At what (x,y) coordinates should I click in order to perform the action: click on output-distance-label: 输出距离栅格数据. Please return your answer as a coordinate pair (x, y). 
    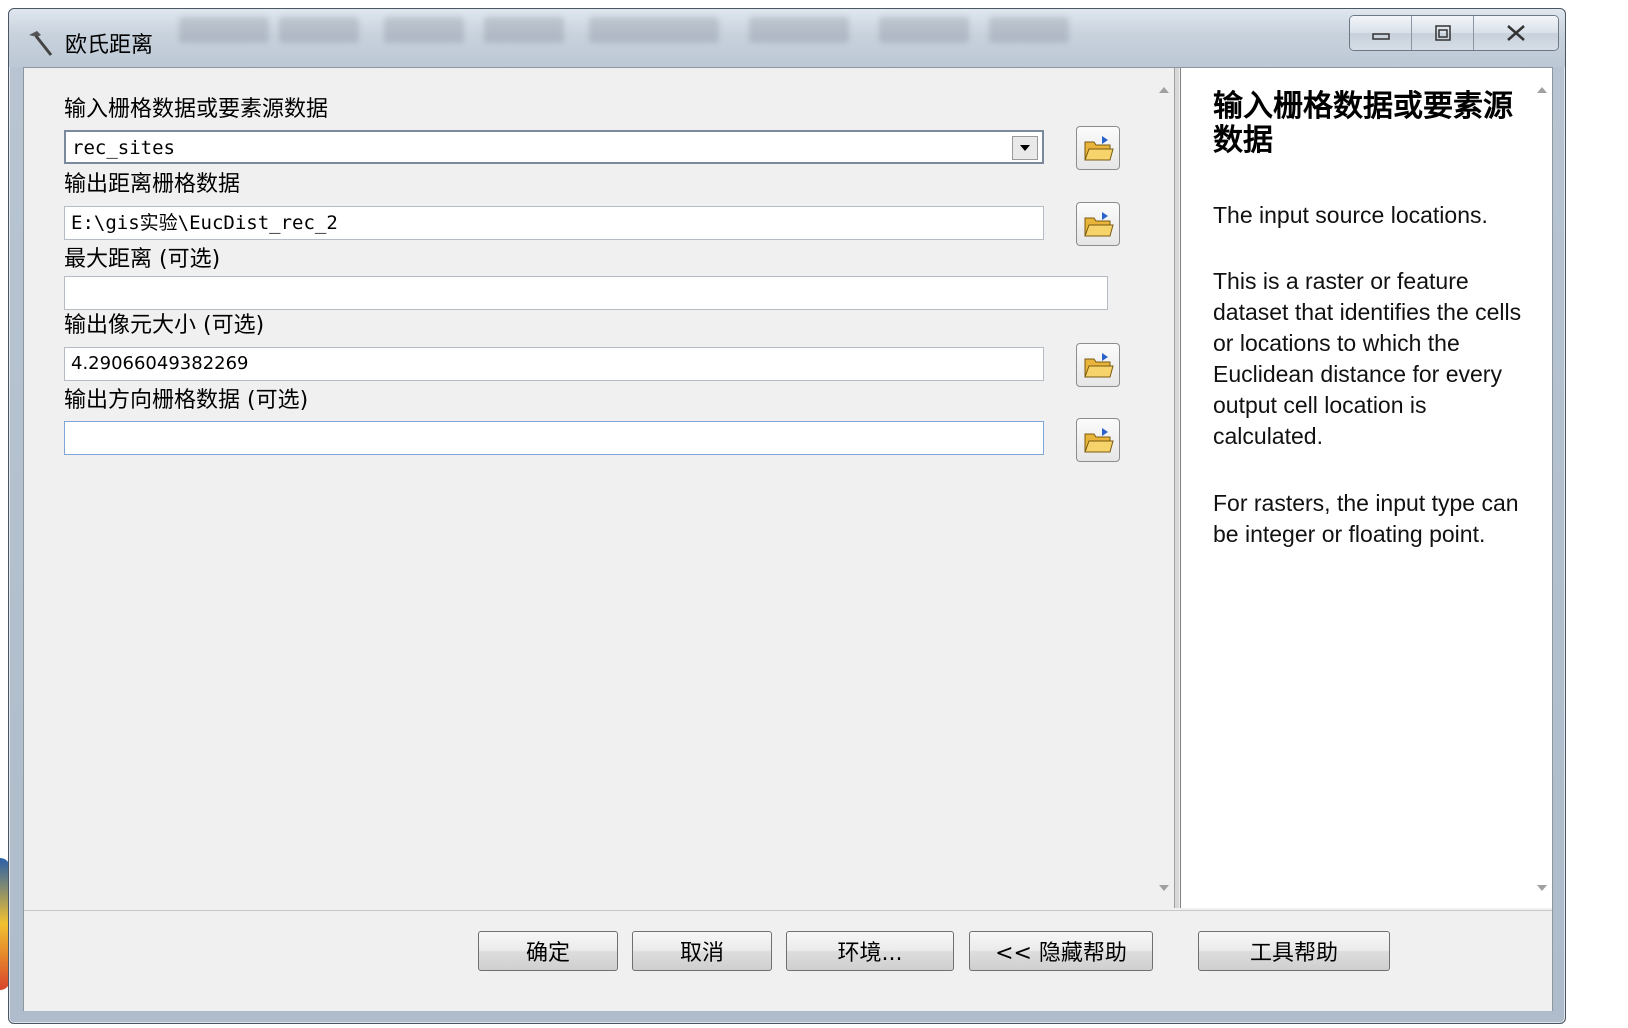
    Looking at the image, I should click on (152, 184).